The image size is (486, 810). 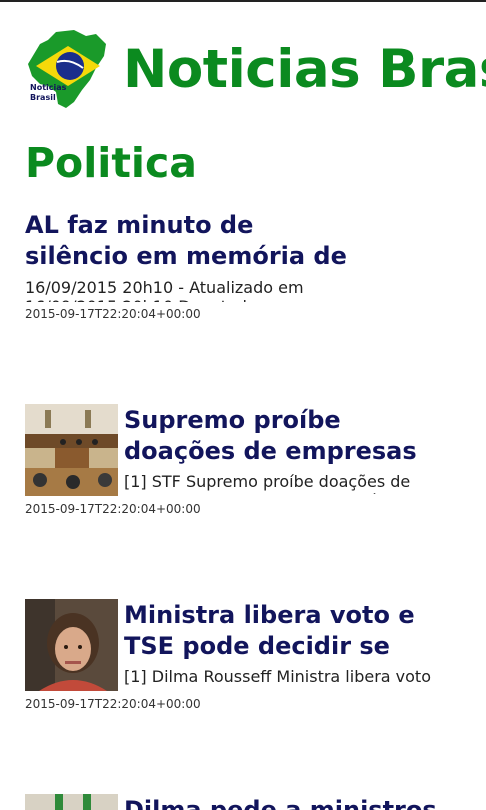 What do you see at coordinates (274, 436) in the screenshot?
I see `article-headline: Supremo proíbe doações de empresas` at bounding box center [274, 436].